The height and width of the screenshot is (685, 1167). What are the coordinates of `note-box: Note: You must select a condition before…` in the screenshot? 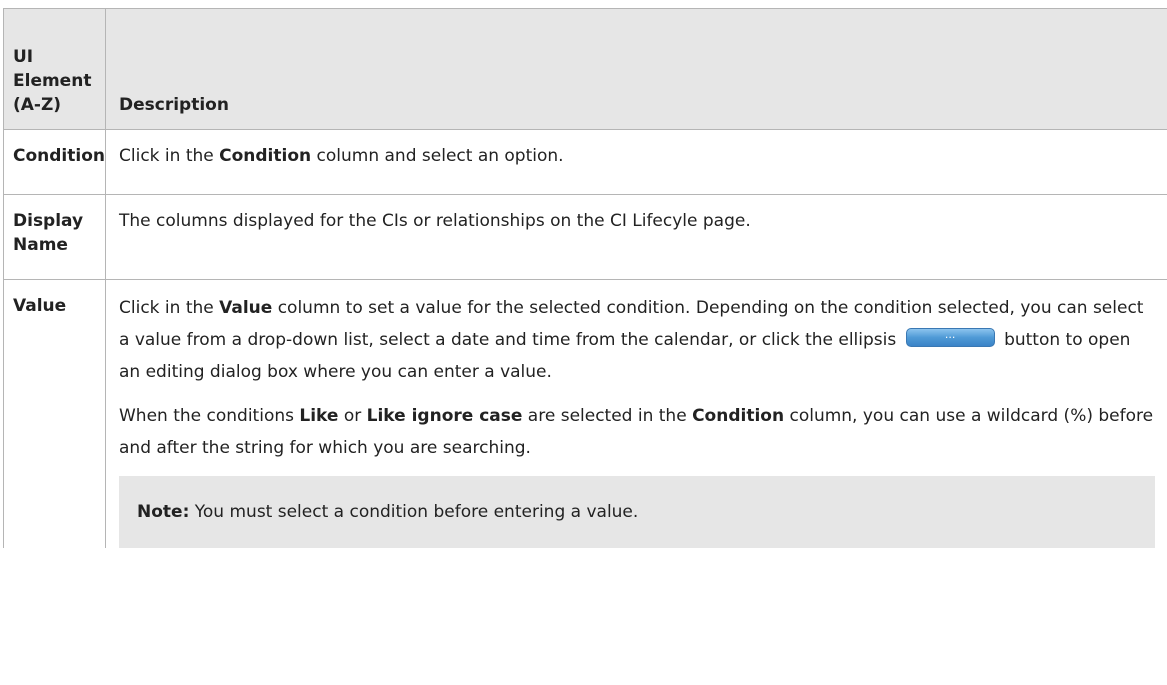 It's located at (637, 512).